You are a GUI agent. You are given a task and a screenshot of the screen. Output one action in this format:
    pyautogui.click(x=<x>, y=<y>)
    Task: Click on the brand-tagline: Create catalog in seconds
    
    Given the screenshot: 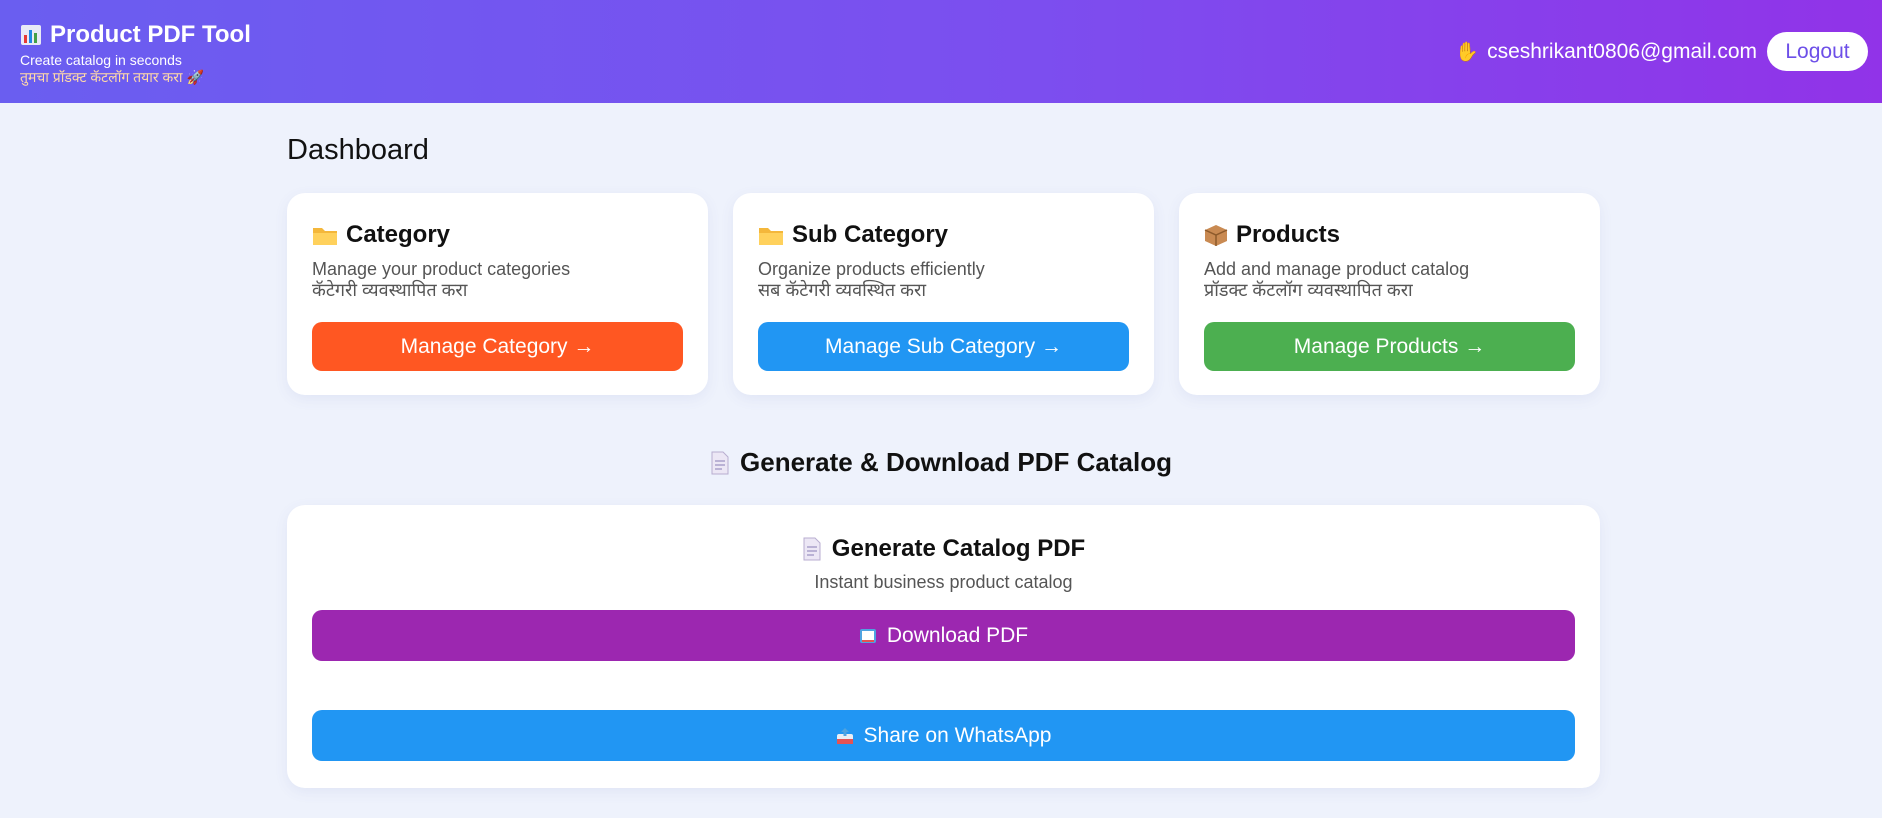 What is the action you would take?
    pyautogui.click(x=101, y=60)
    